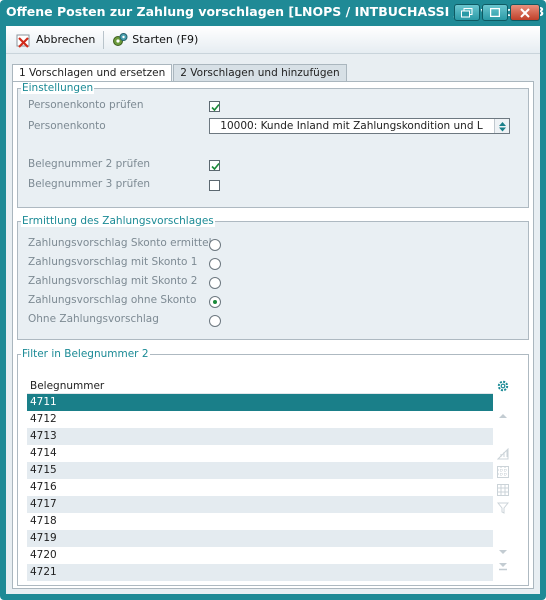 The image size is (546, 600). Describe the element at coordinates (118, 221) in the screenshot. I see `group-ermittlung-legend: Ermittlung des Zahlungsvorschlages` at that location.